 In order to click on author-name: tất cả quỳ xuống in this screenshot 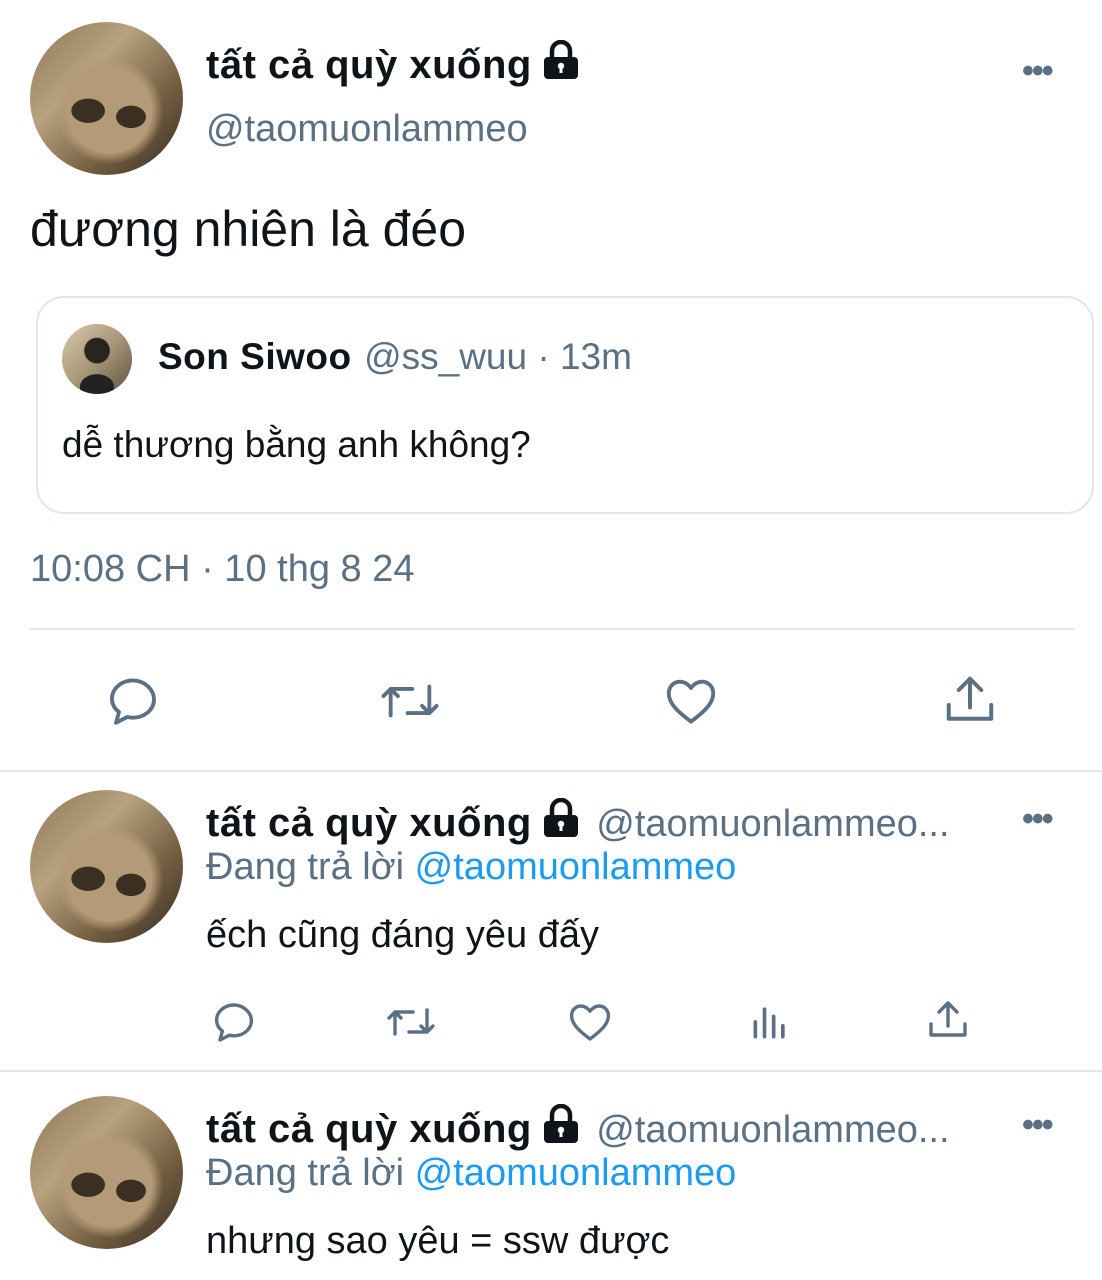, I will do `click(393, 64)`.